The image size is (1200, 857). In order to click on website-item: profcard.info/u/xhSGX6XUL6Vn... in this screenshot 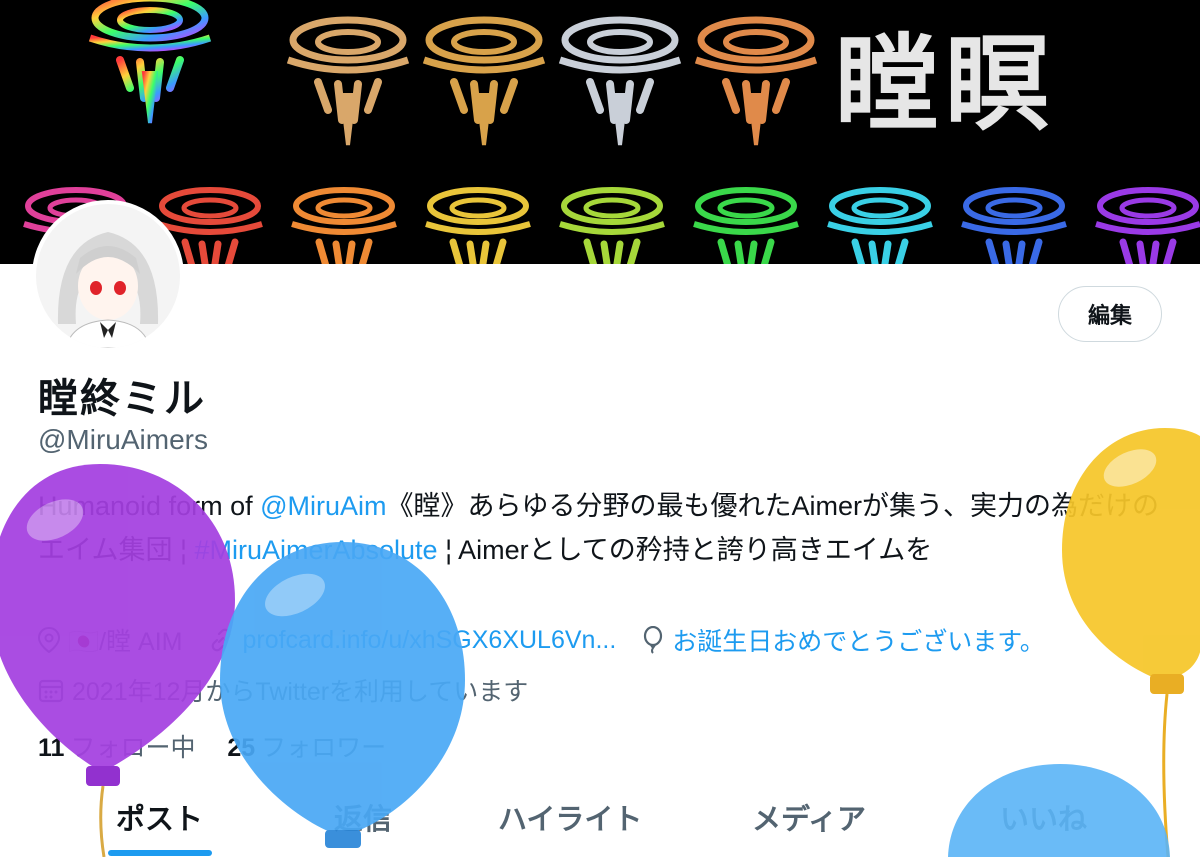, I will do `click(412, 640)`.